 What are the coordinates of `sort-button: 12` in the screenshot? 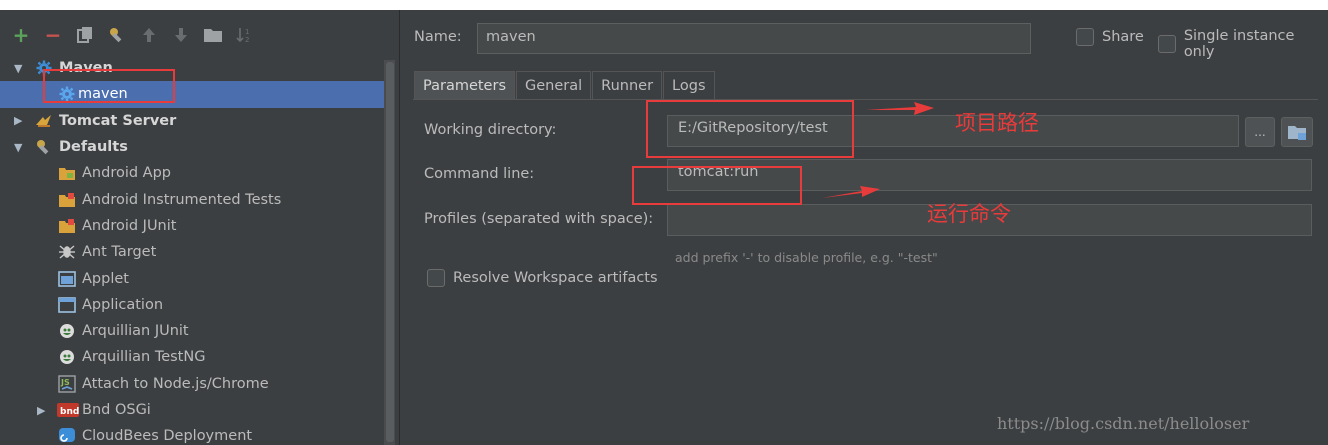 It's located at (245, 35).